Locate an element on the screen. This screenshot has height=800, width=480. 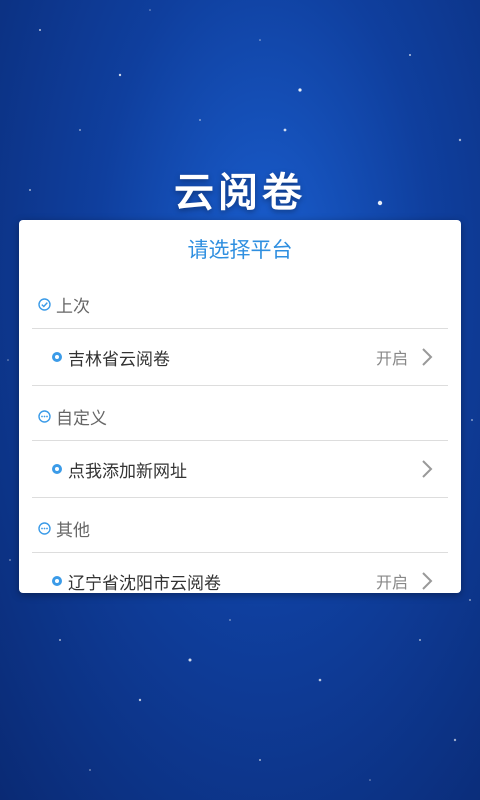
section-header-other: 其他 is located at coordinates (240, 528).